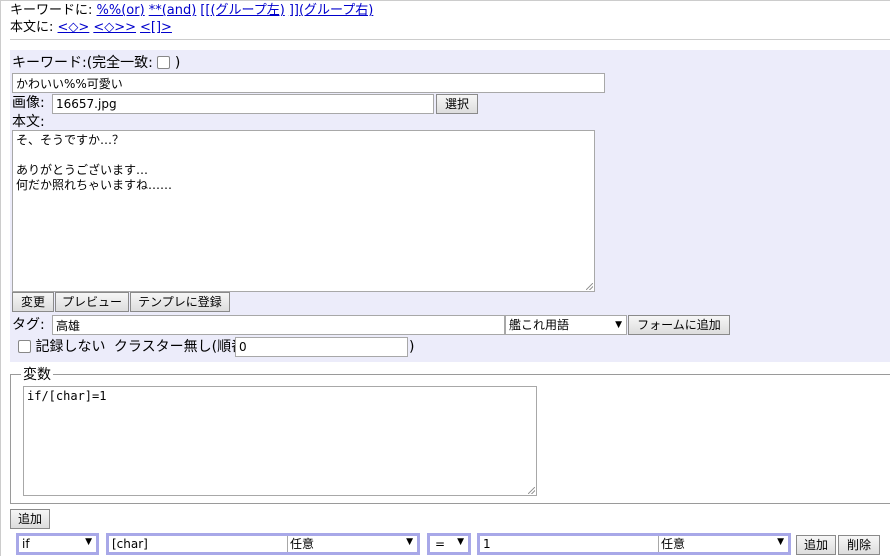 The height and width of the screenshot is (556, 890). What do you see at coordinates (539, 325) in the screenshot?
I see `tag-select-value: 艦これ用語` at bounding box center [539, 325].